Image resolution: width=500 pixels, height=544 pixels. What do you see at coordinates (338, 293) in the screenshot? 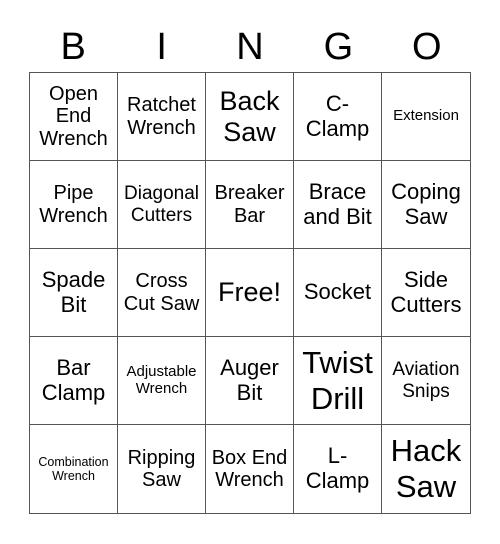
I see `bingo-cell: Socket` at bounding box center [338, 293].